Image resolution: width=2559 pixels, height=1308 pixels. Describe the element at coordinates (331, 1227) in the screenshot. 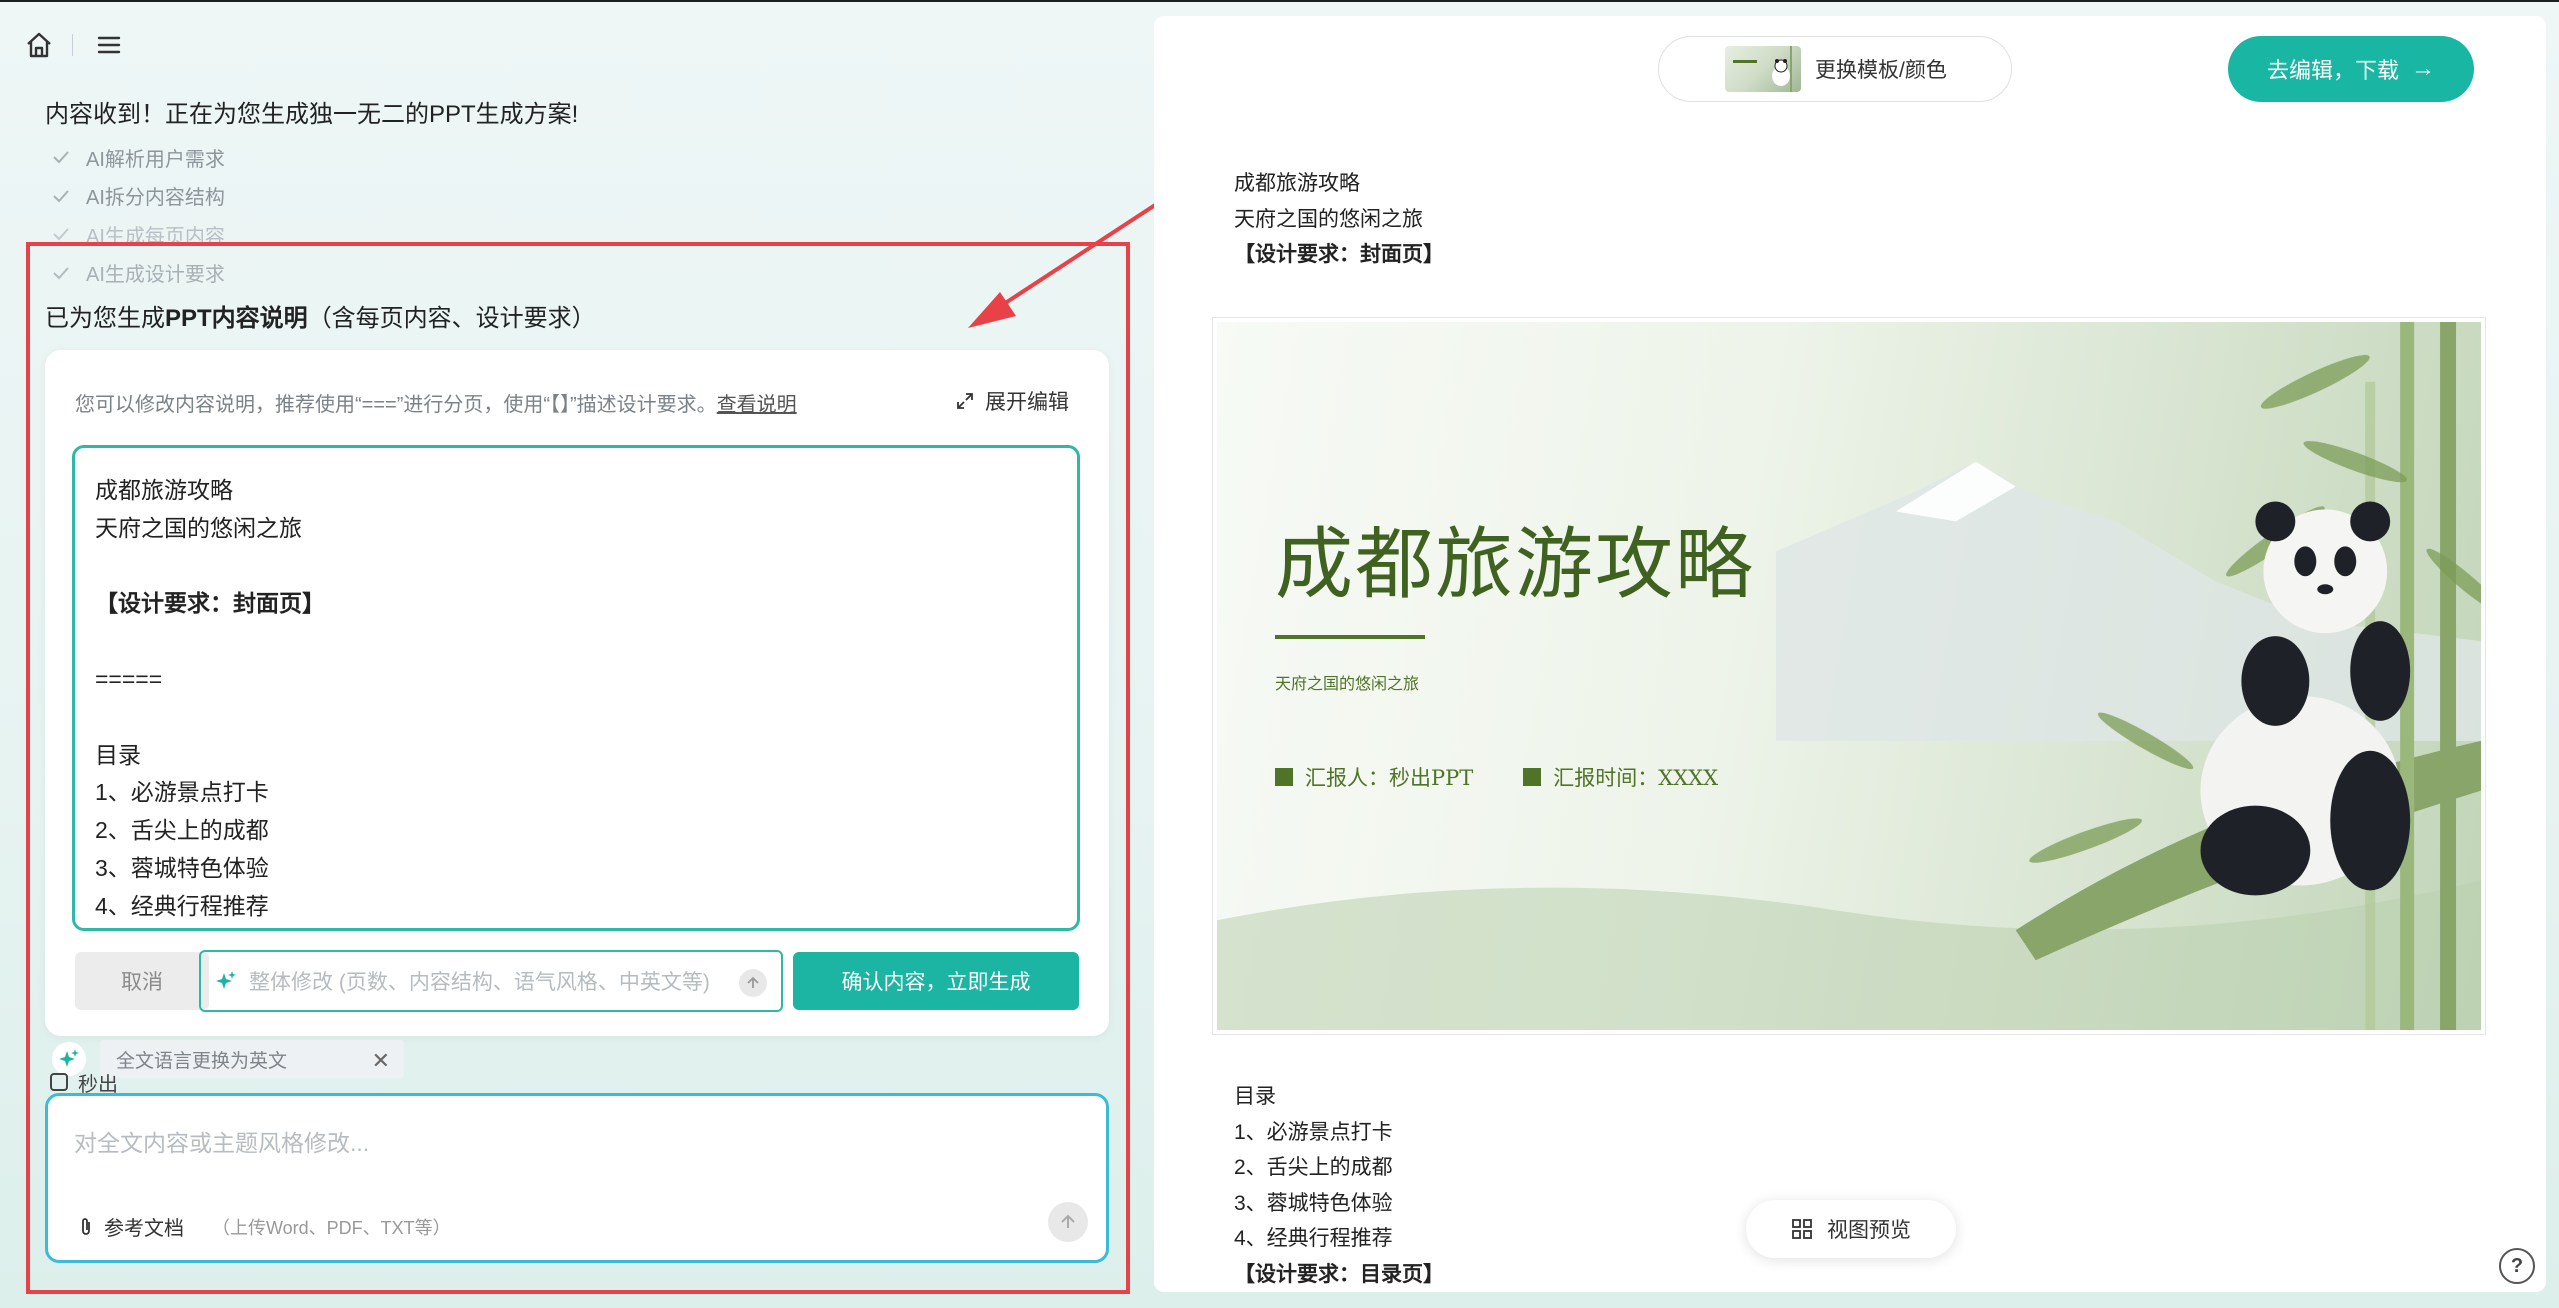

I see `reference-doc-hint: （上传Word、PDF、TXT等）` at that location.